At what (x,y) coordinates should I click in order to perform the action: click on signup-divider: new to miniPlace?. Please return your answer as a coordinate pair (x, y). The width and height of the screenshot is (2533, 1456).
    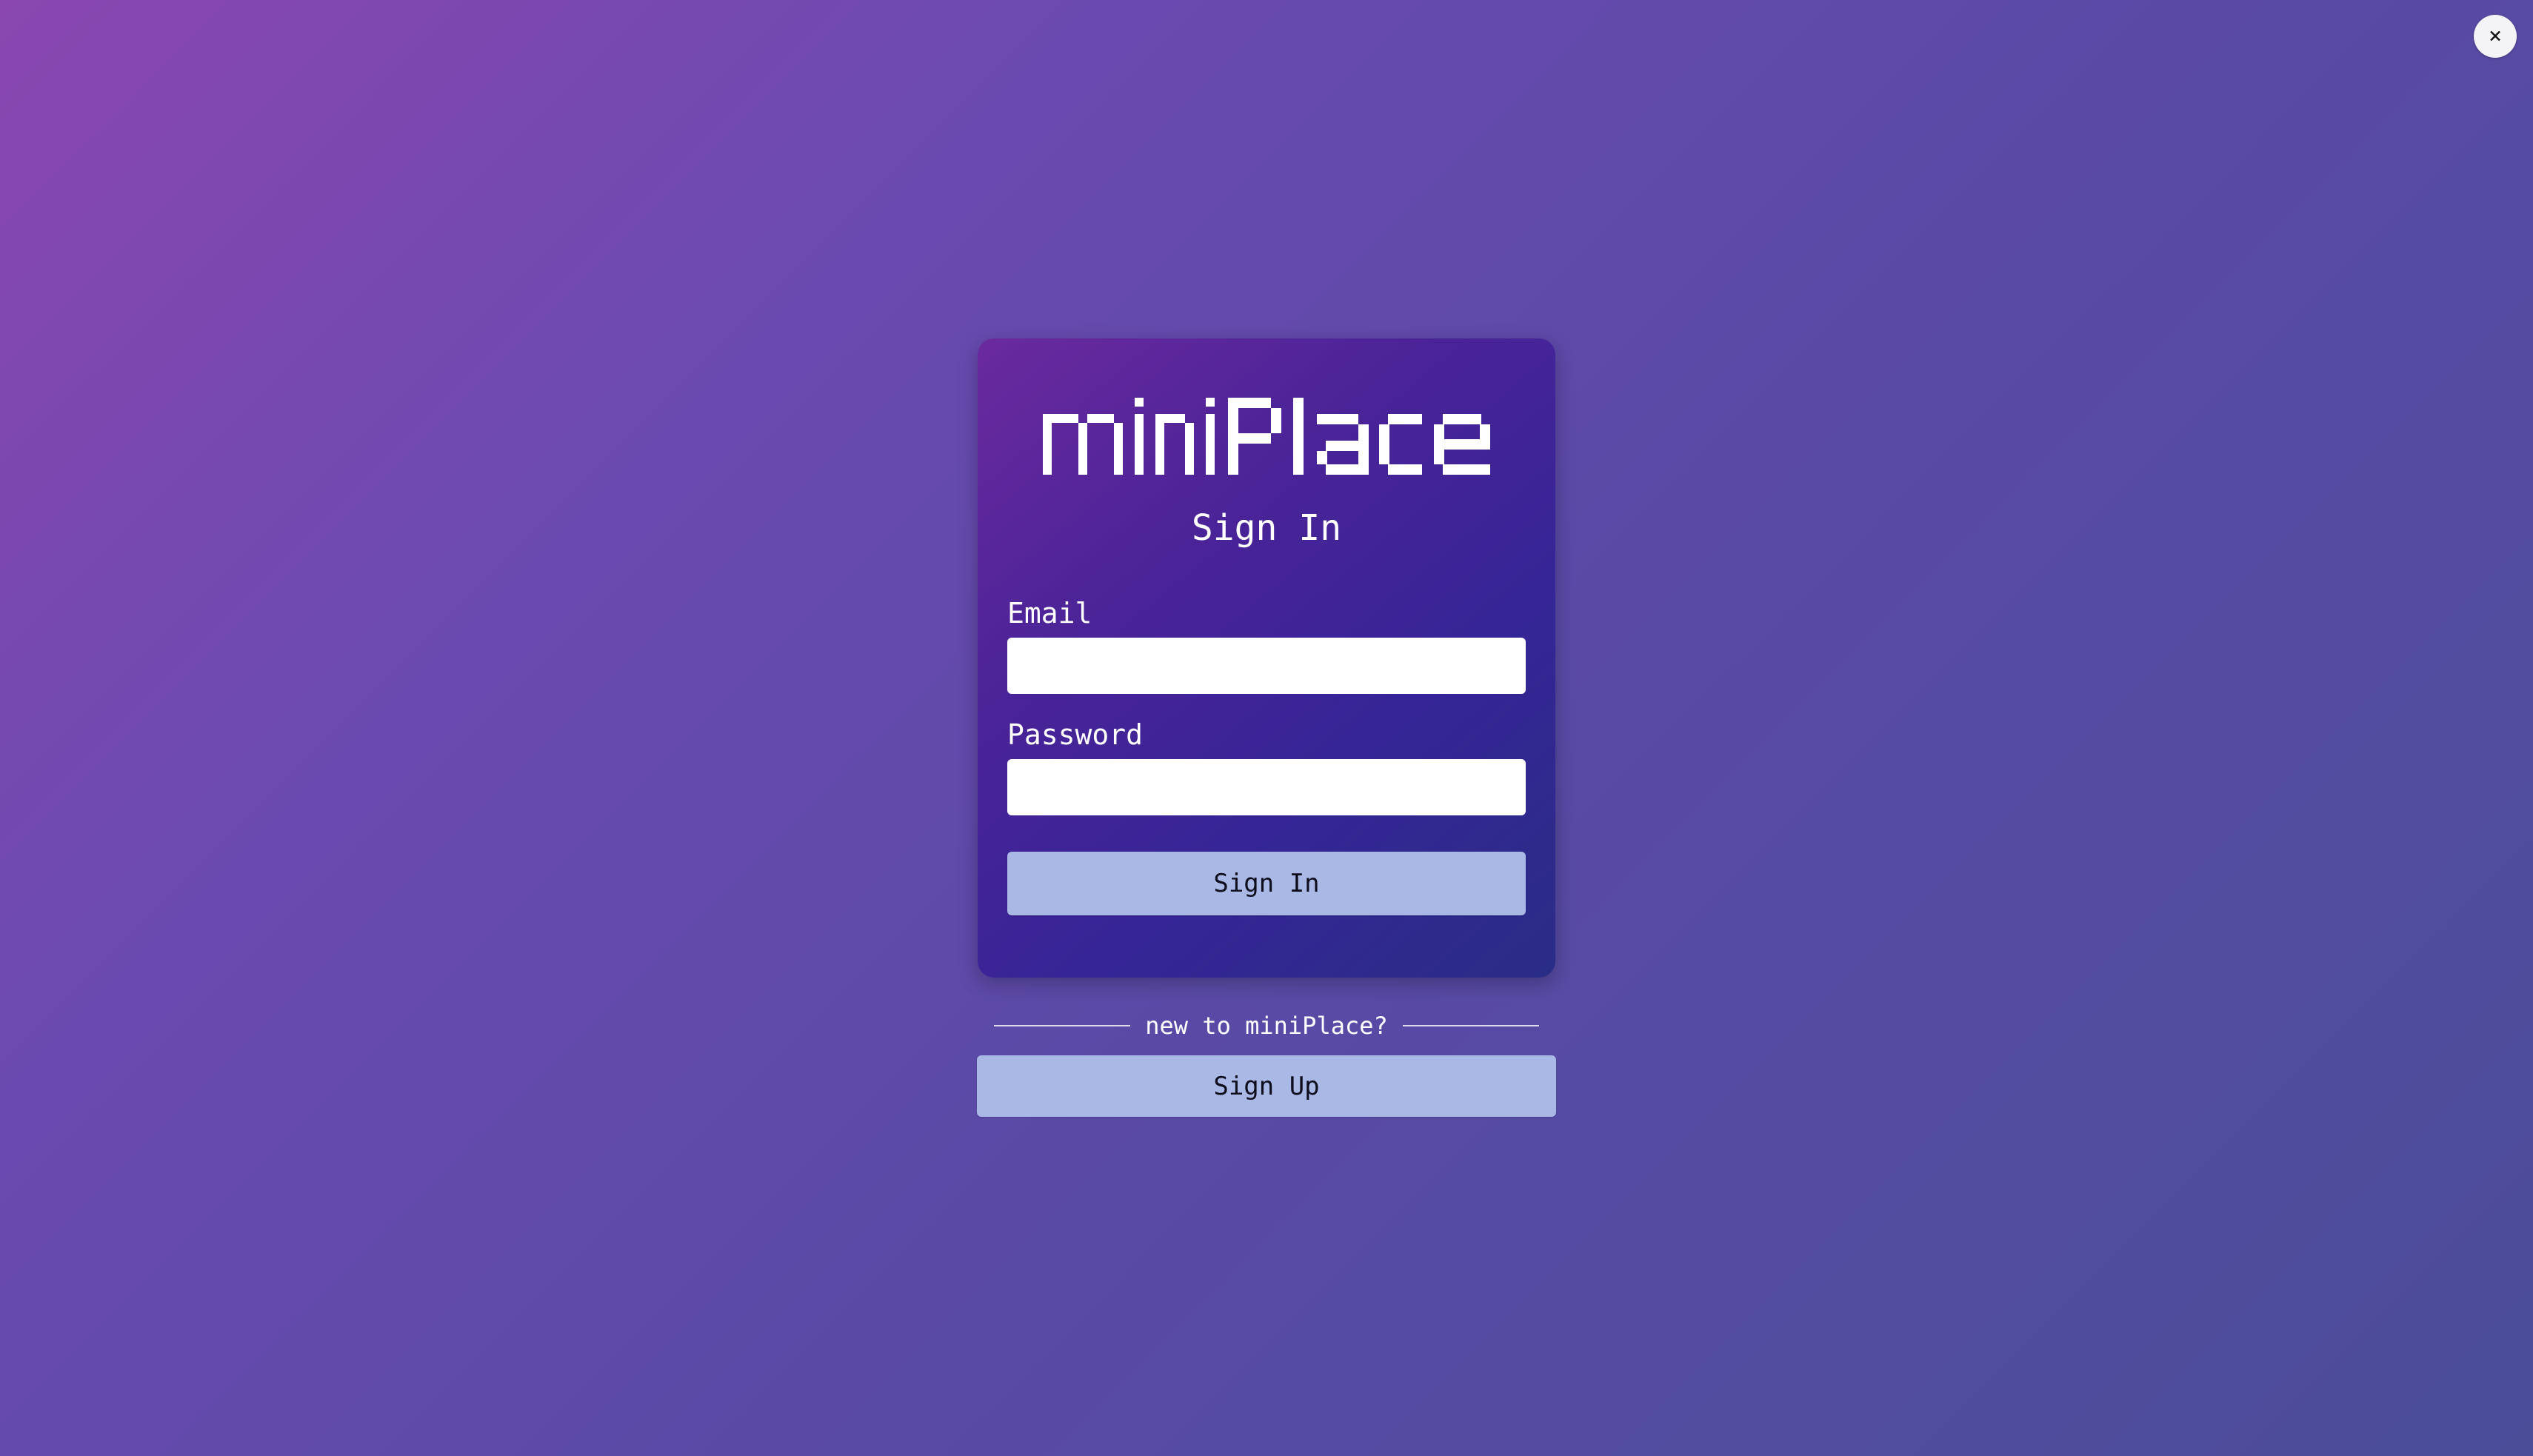
    Looking at the image, I should click on (1267, 1025).